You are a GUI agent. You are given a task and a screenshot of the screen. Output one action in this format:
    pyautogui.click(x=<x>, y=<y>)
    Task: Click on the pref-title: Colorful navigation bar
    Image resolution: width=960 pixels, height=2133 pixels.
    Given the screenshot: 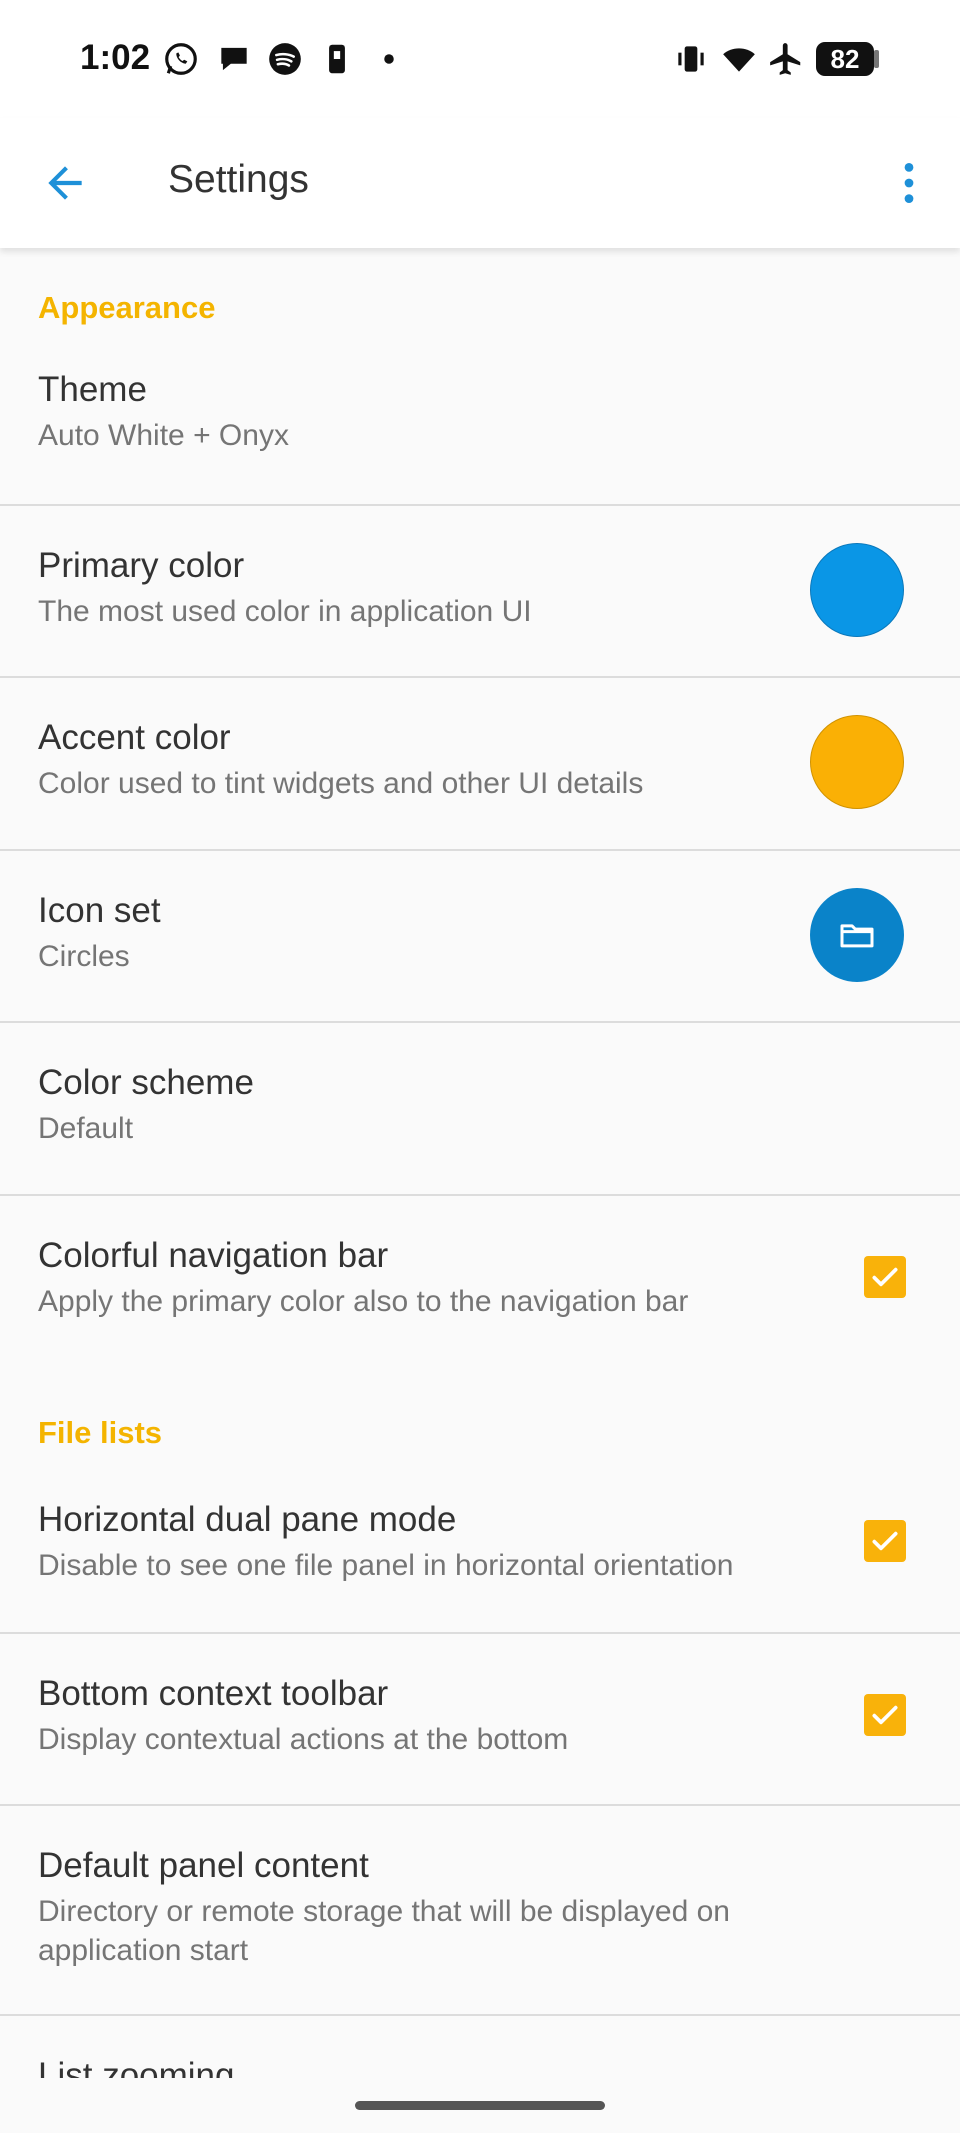 What is the action you would take?
    pyautogui.click(x=213, y=1255)
    